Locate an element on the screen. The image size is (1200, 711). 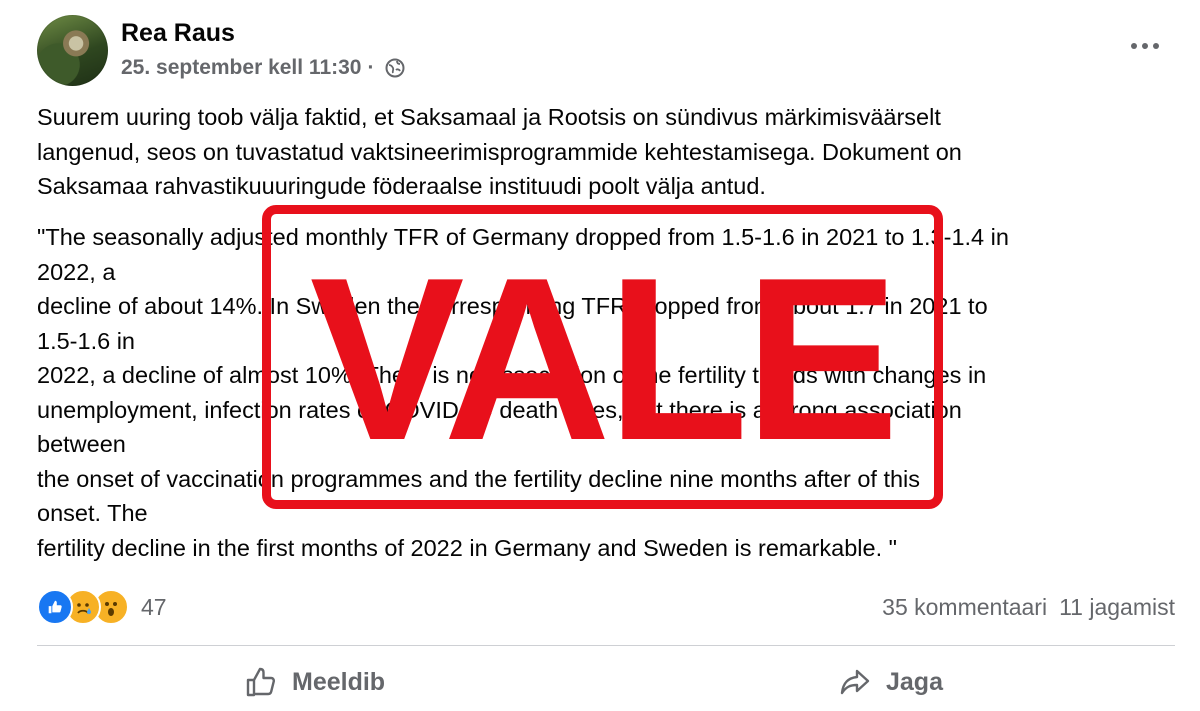
comment-count: 35 kommentaari is located at coordinates (964, 607).